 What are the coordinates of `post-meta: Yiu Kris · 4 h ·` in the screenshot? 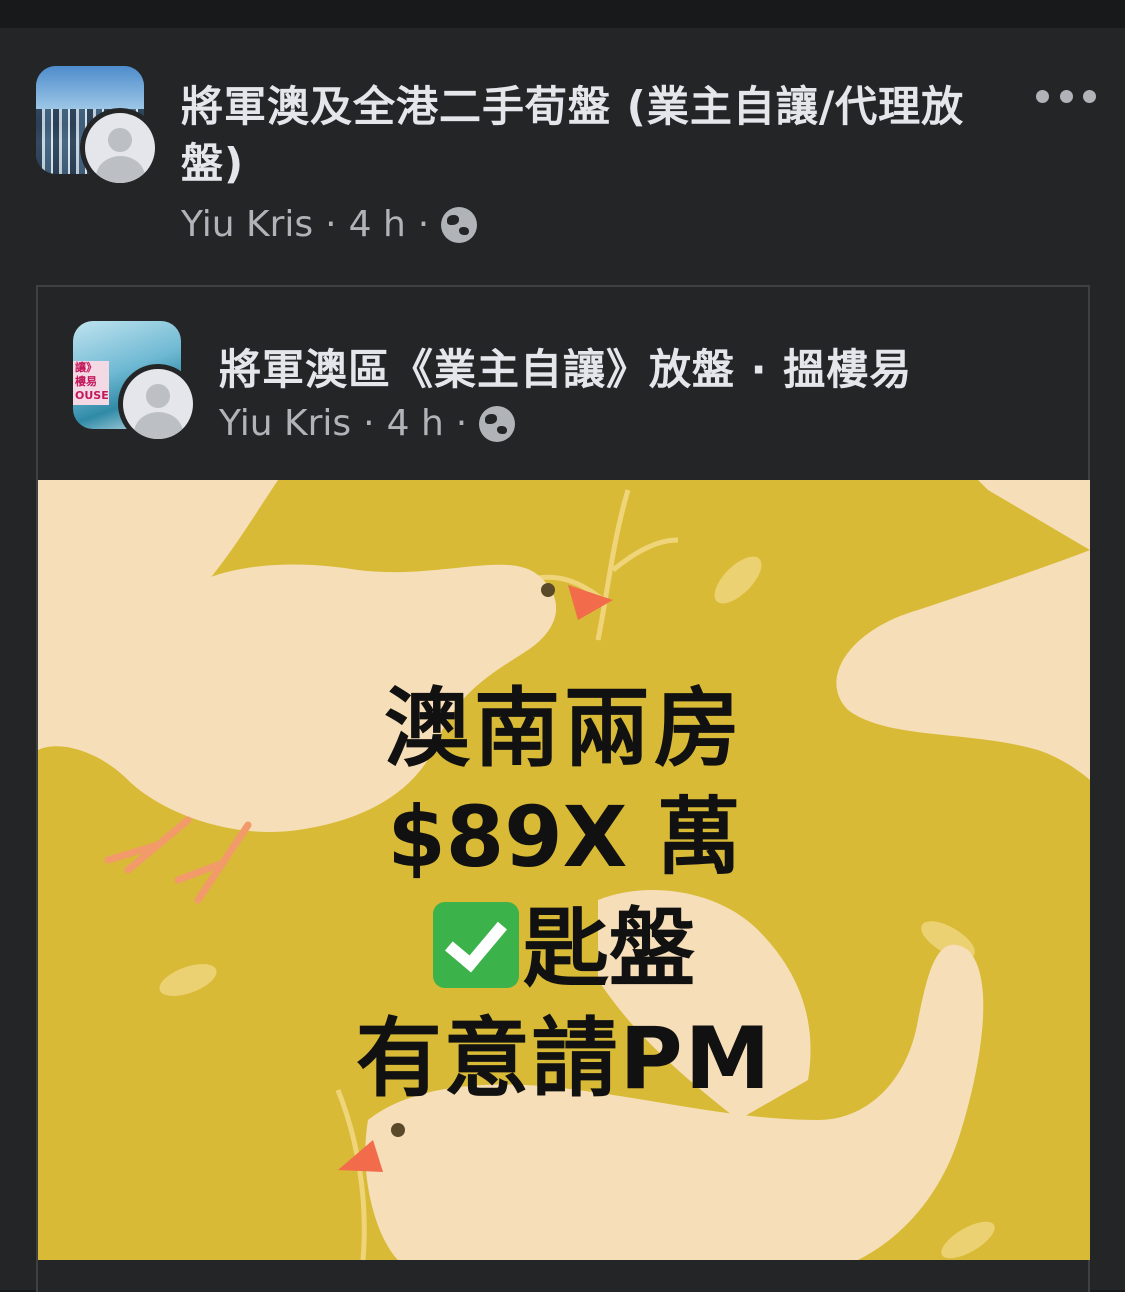 It's located at (329, 224).